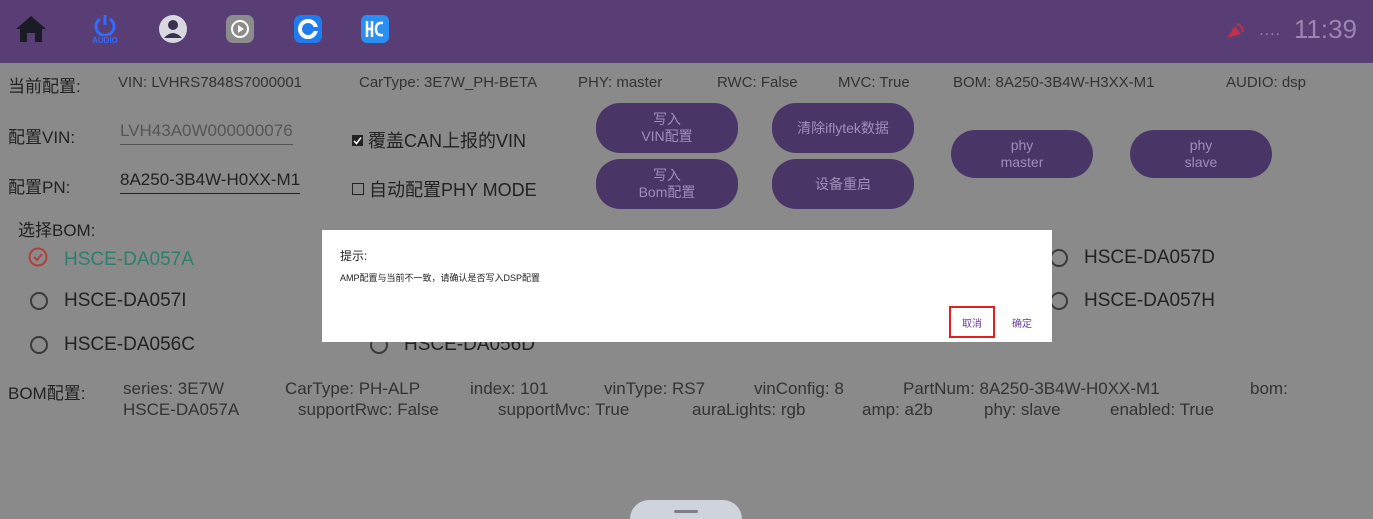 This screenshot has height=519, width=1373. I want to click on phy-slave-button: phy slave, so click(1201, 154).